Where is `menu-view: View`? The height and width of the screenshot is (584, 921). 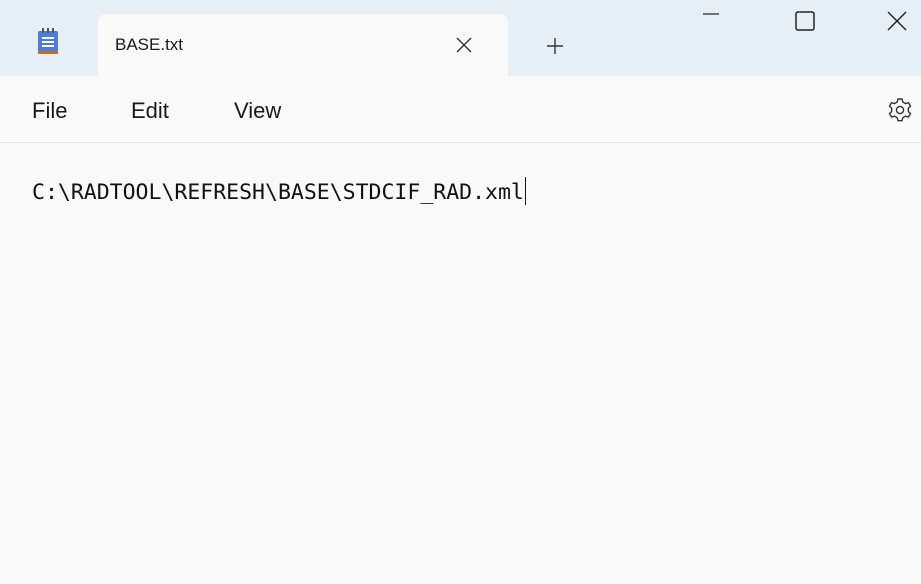 menu-view: View is located at coordinates (257, 111).